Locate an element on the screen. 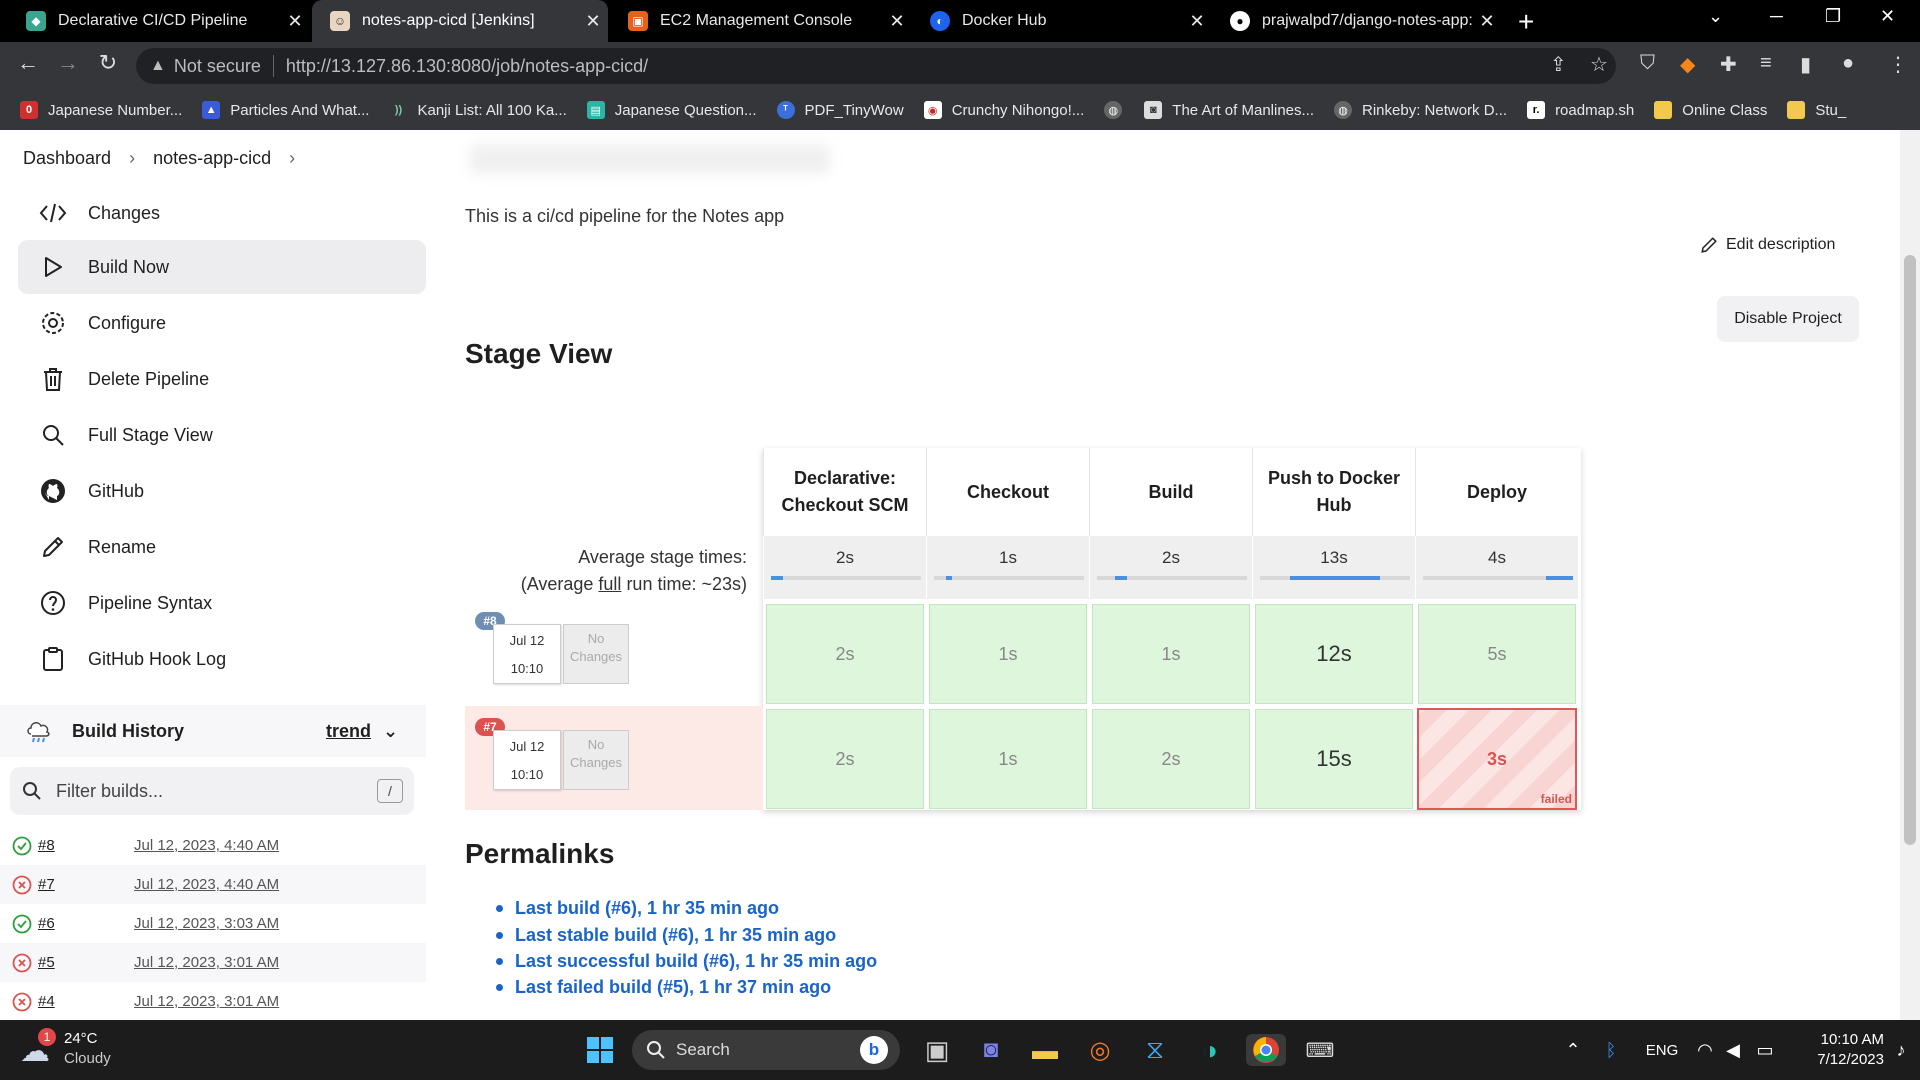 The height and width of the screenshot is (1080, 1920). tab-jenkins: ☺ notes-app-cicd [Jenkins] ✕ is located at coordinates (460, 21).